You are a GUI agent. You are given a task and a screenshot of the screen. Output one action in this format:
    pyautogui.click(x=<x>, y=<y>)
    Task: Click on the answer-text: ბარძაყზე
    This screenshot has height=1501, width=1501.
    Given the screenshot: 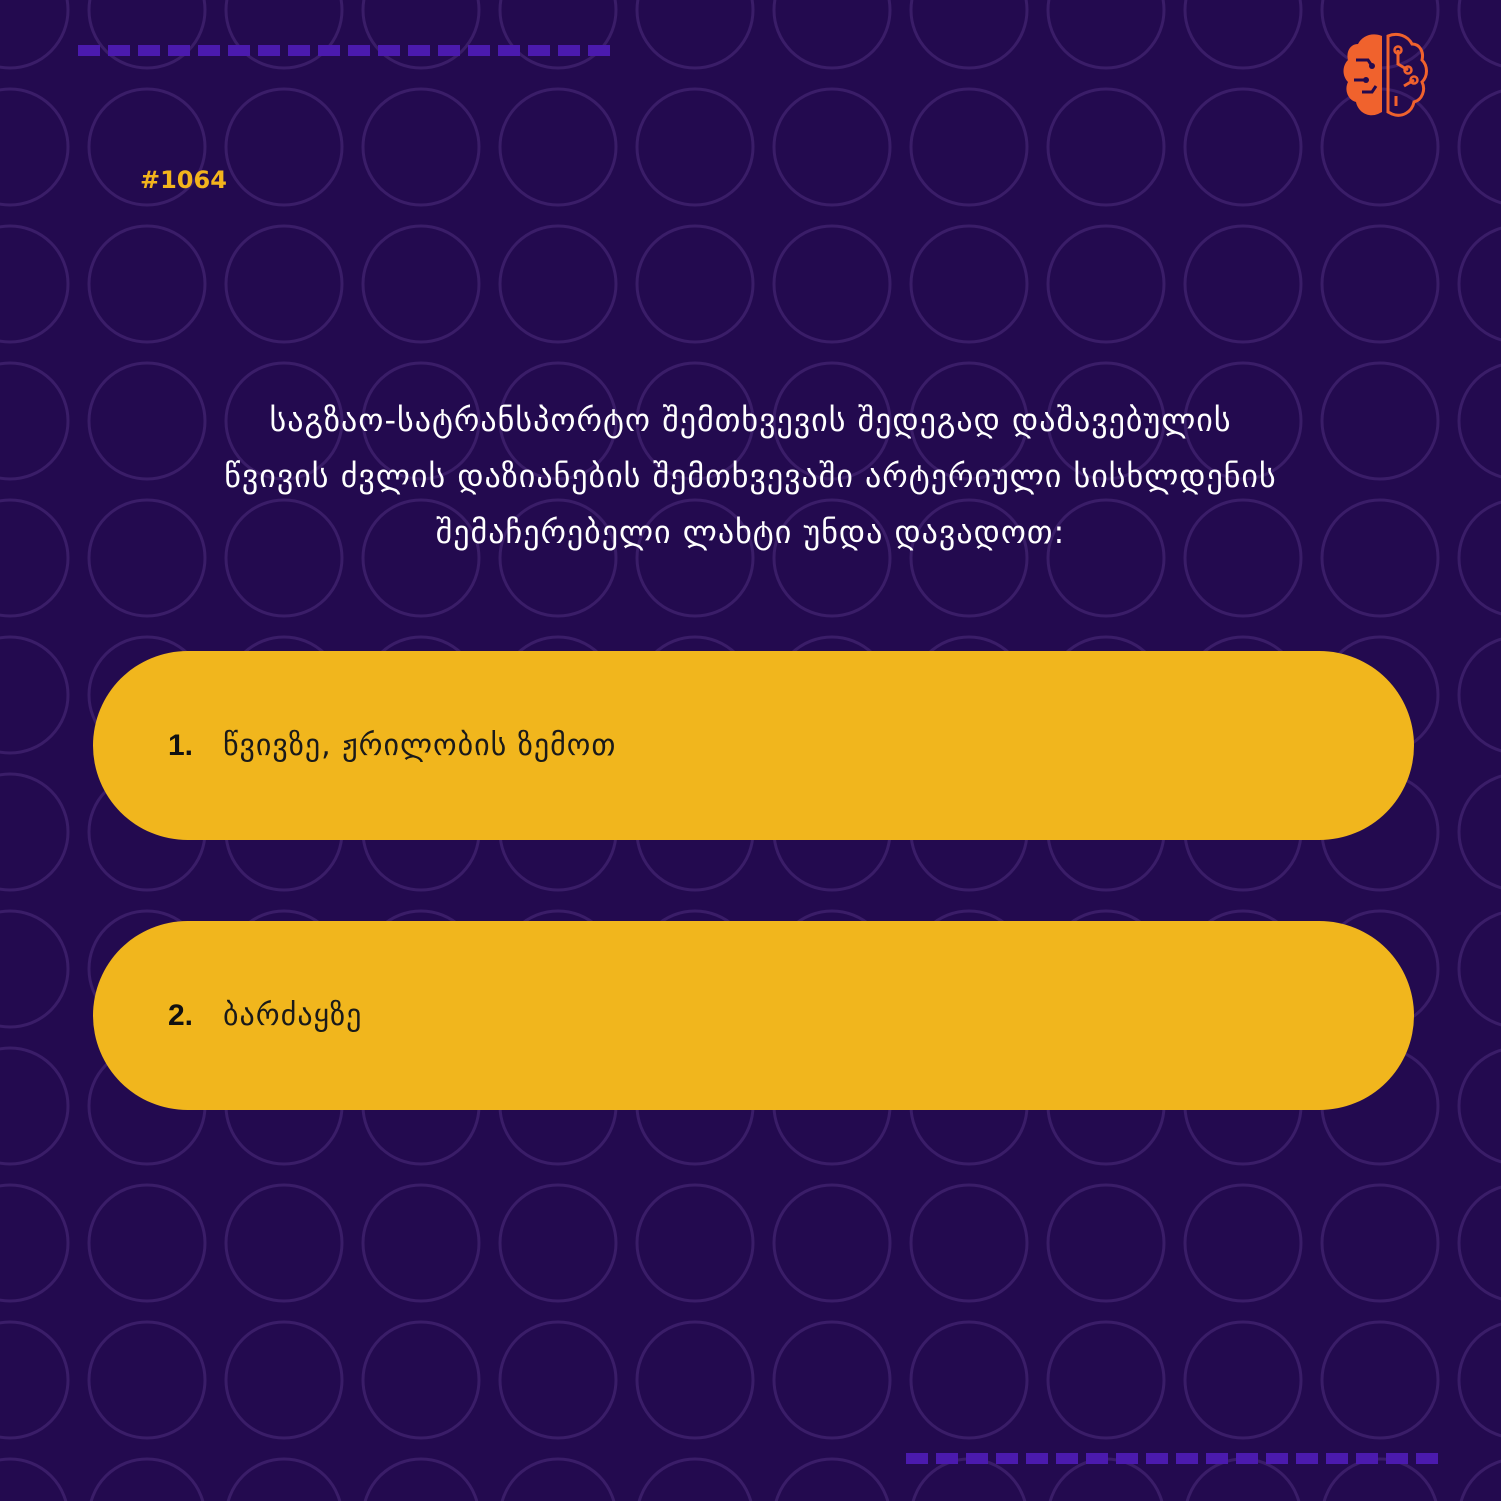 What is the action you would take?
    pyautogui.click(x=293, y=1015)
    